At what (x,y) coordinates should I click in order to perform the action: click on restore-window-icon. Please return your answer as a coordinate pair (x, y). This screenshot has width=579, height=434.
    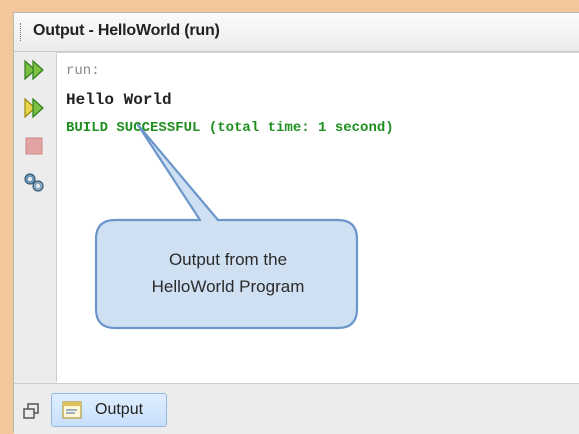
    Looking at the image, I should click on (31, 411).